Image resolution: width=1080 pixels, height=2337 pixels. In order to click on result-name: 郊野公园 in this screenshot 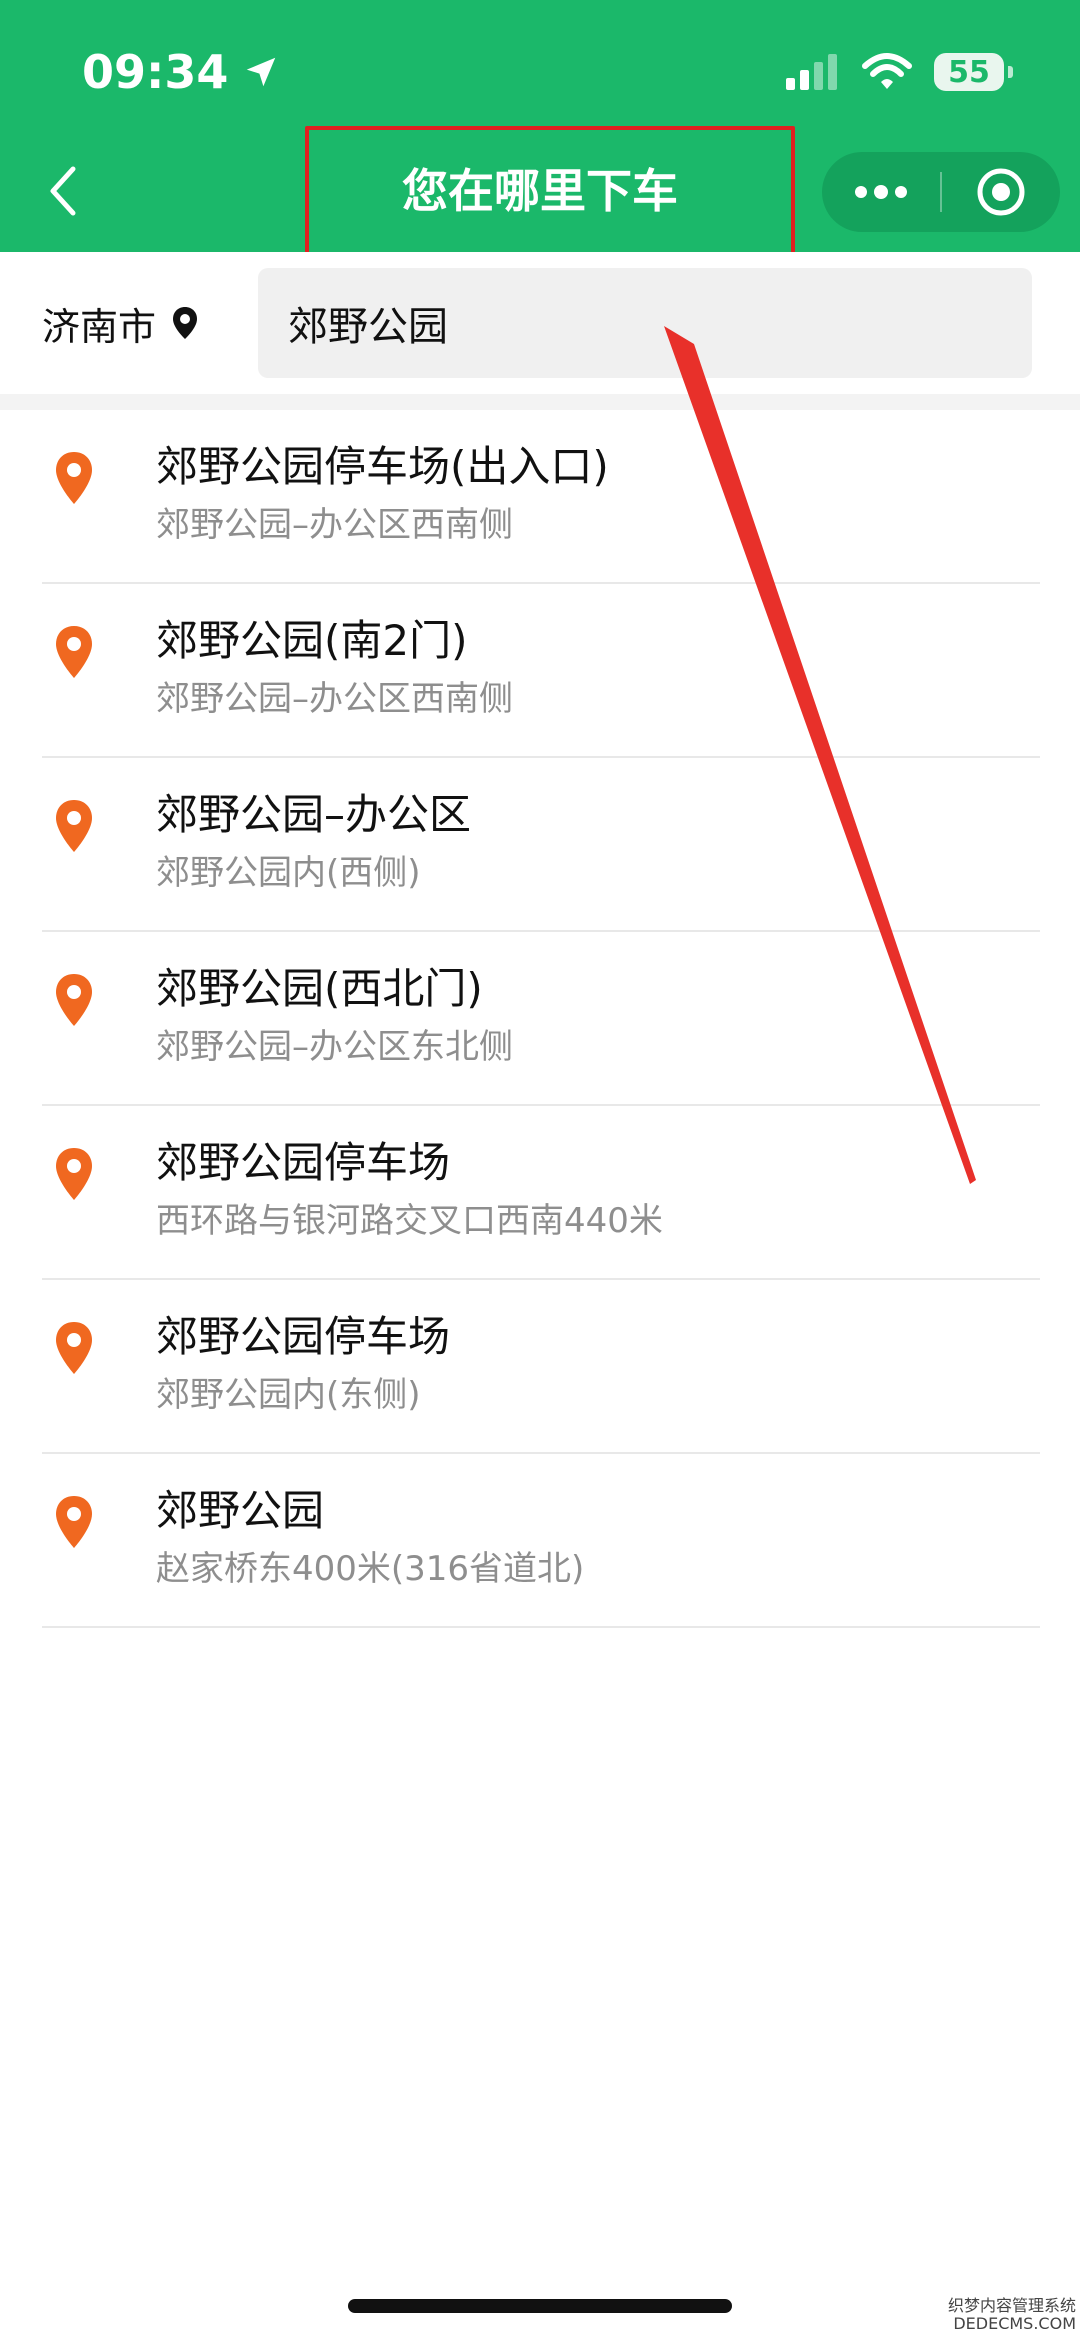, I will do `click(240, 1510)`.